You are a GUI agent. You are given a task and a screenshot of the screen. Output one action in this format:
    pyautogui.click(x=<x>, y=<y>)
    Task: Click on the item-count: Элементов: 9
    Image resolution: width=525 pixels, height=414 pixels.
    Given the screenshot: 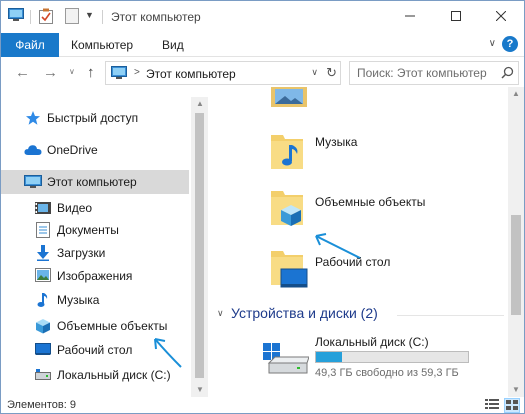 What is the action you would take?
    pyautogui.click(x=41, y=405)
    